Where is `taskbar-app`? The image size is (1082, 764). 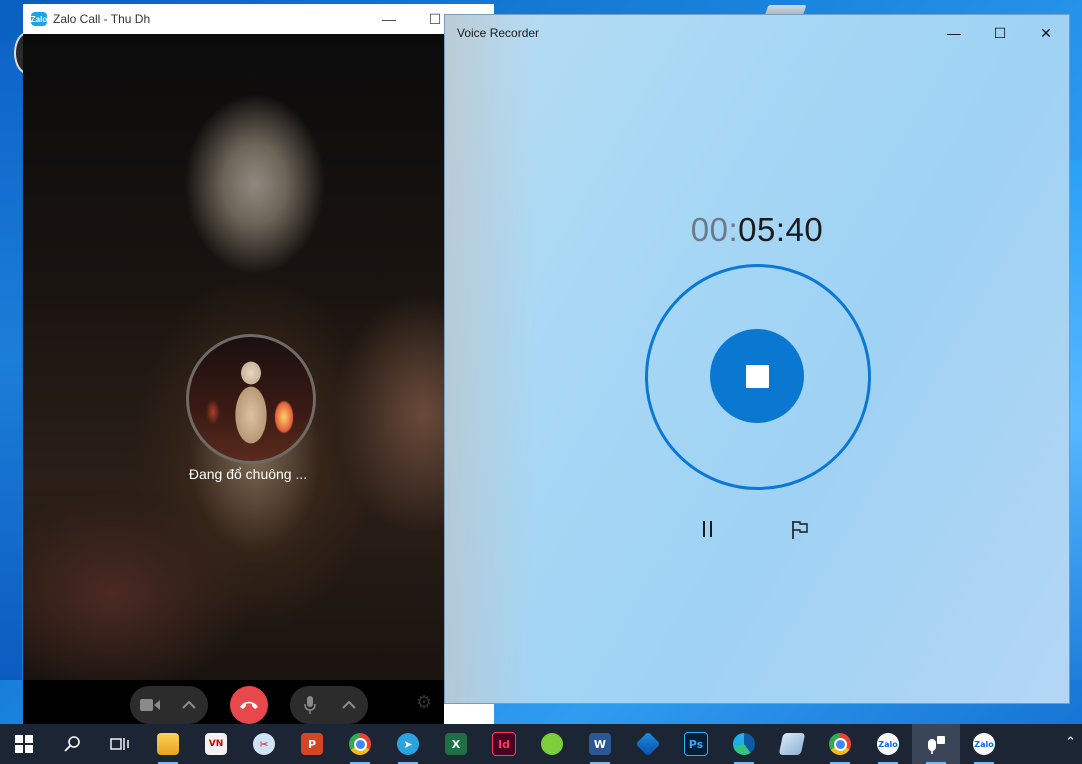
taskbar-app is located at coordinates (648, 744).